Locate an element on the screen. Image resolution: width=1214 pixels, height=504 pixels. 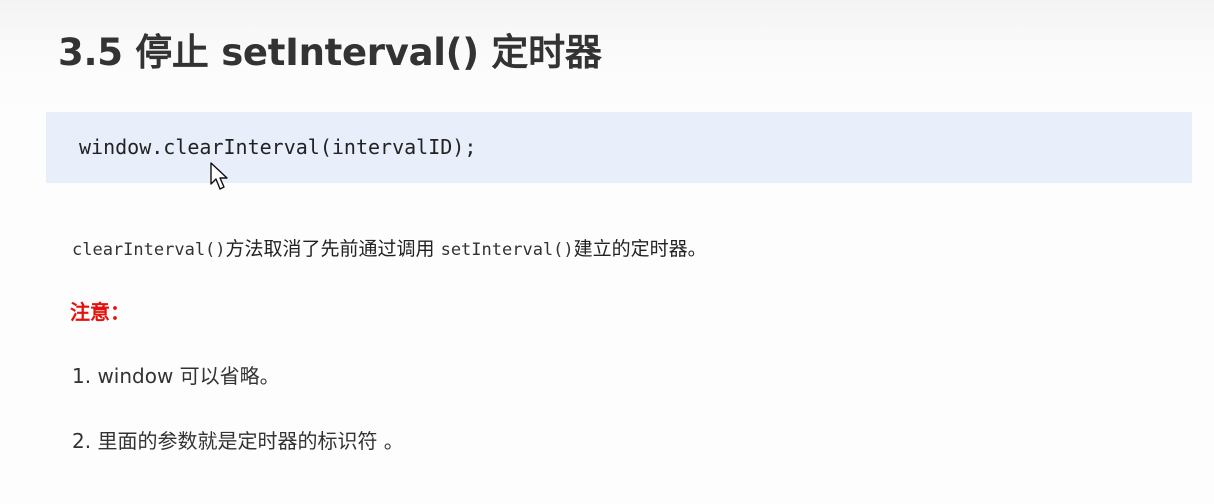
method-name-clear: clearInterval() is located at coordinates (149, 250).